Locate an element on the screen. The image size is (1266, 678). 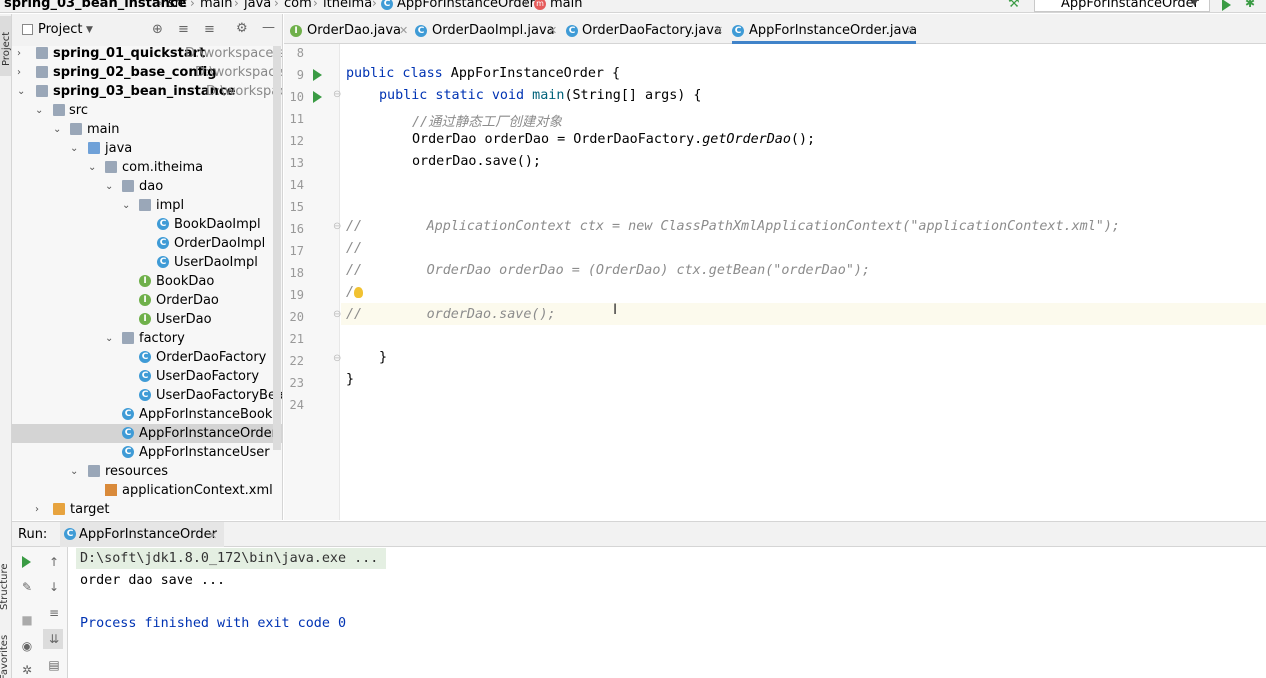
code-line-19: / is located at coordinates (355, 292).